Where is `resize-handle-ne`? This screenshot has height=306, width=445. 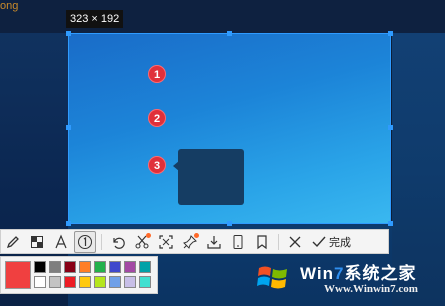 resize-handle-ne is located at coordinates (390, 33).